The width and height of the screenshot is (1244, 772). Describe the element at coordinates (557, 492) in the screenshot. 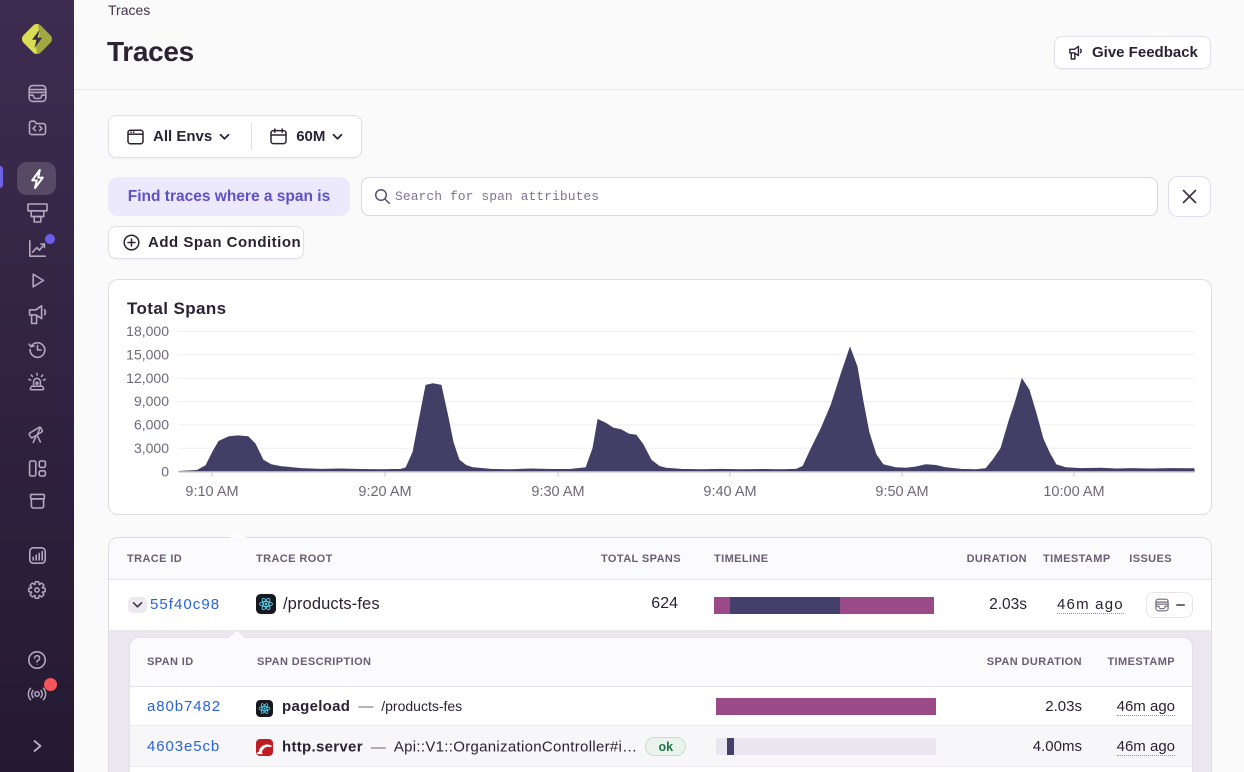

I see `svg-text: 9:30 AM` at that location.